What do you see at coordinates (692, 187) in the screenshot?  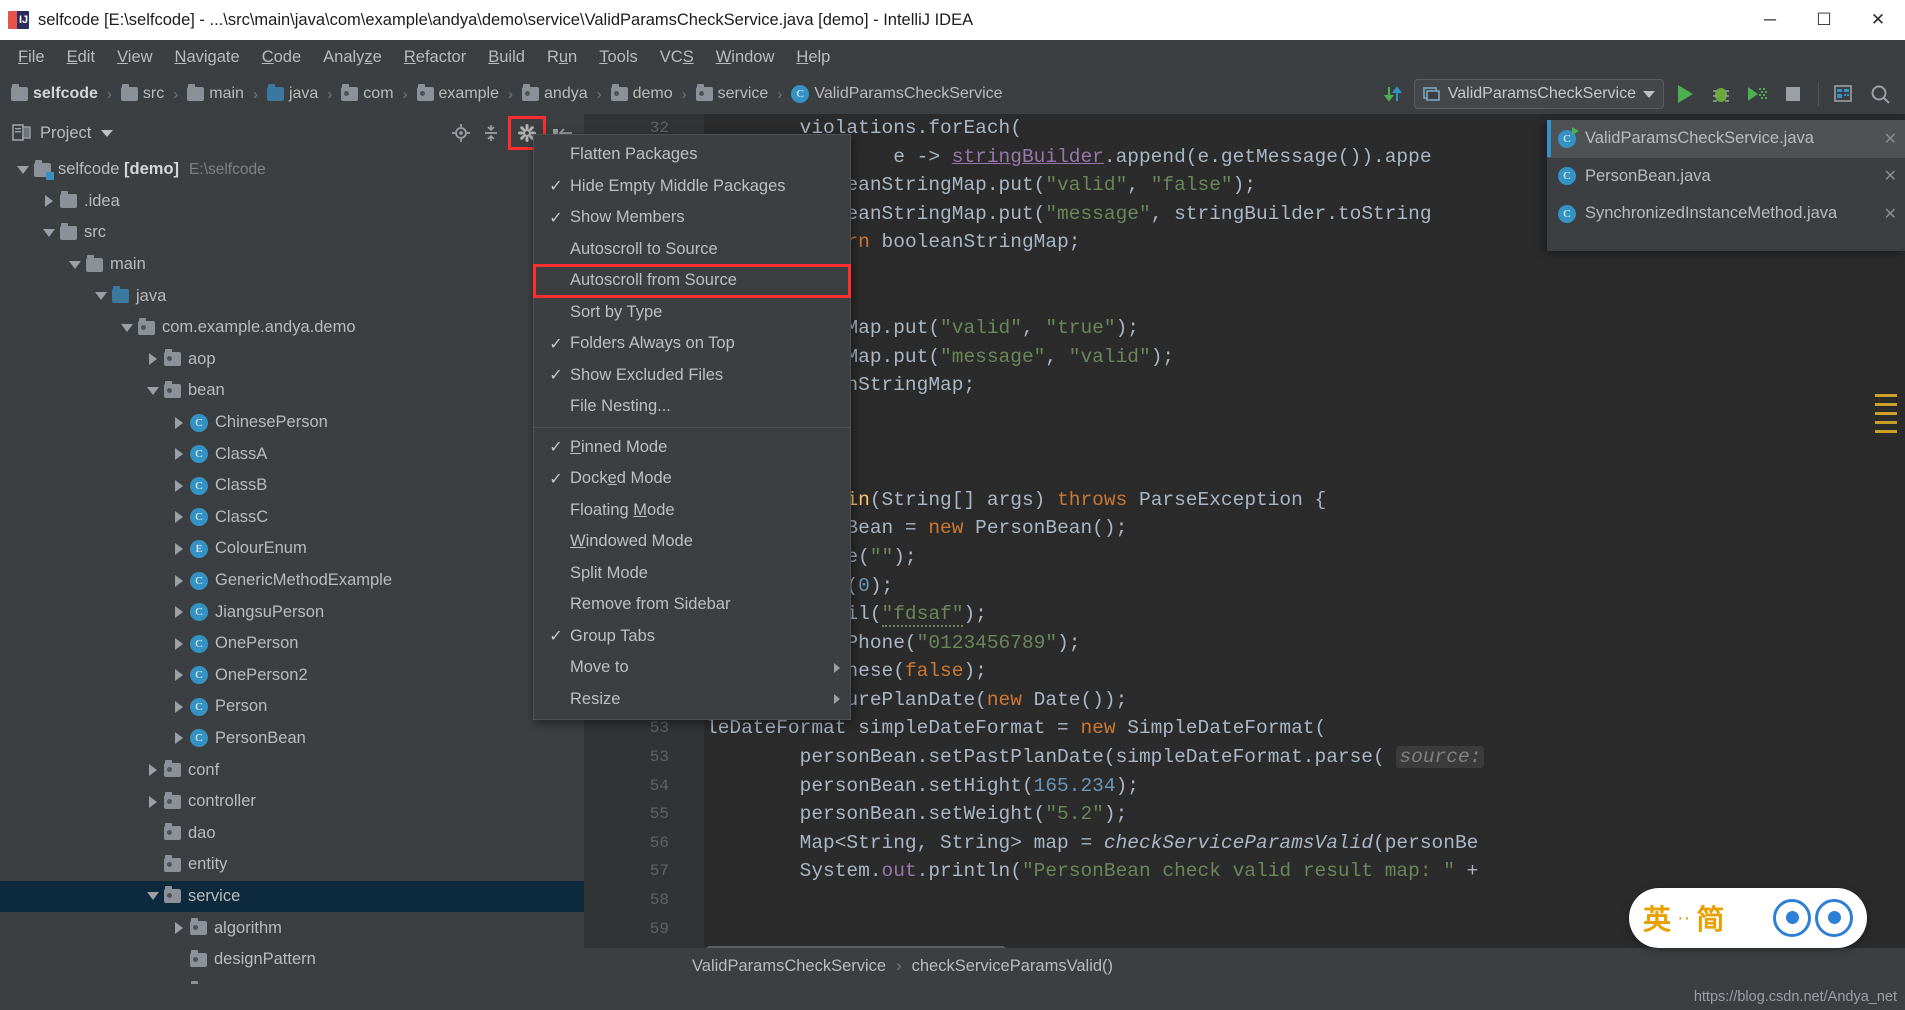 I see `context-menu-item-hide-empty-middle-packages: ✓ Hide Empty Middle Packages` at bounding box center [692, 187].